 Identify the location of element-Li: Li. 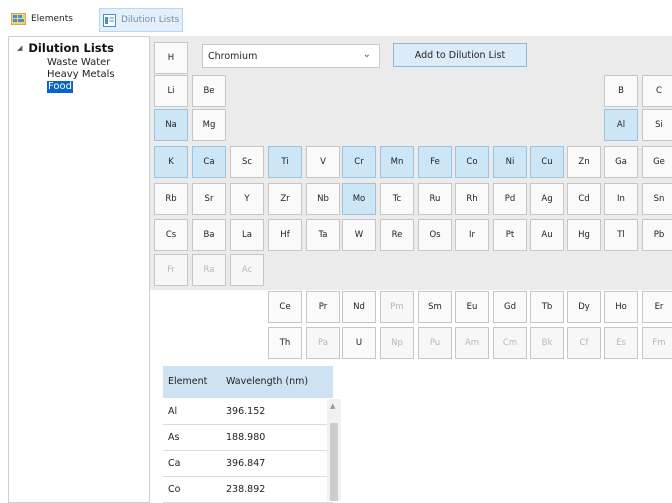
(171, 91).